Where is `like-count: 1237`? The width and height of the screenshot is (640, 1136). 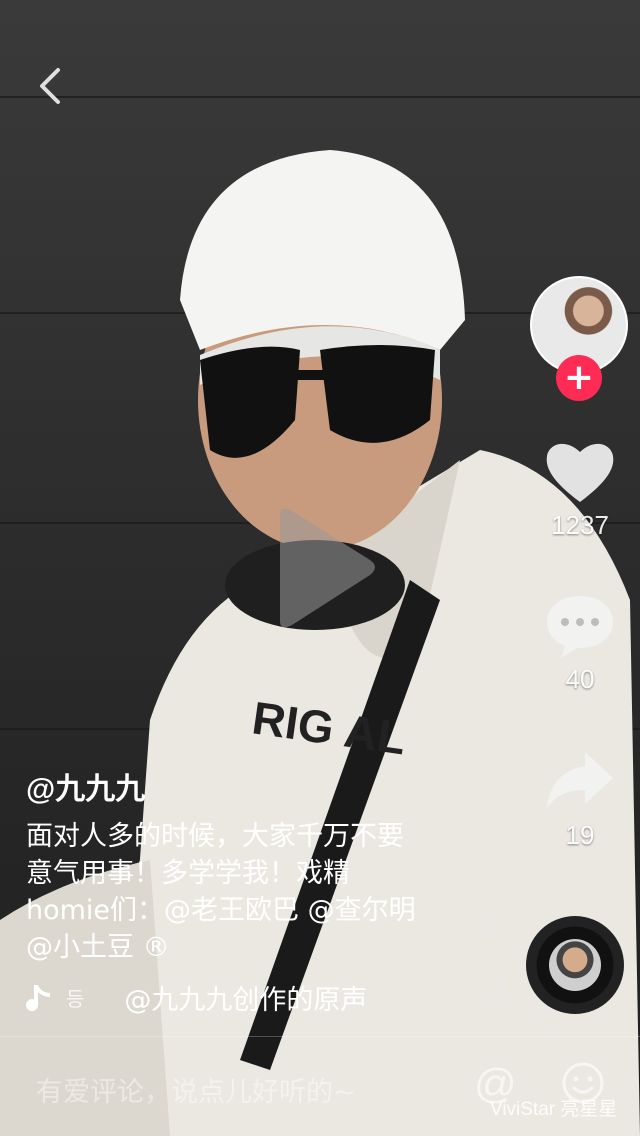
like-count: 1237 is located at coordinates (580, 525).